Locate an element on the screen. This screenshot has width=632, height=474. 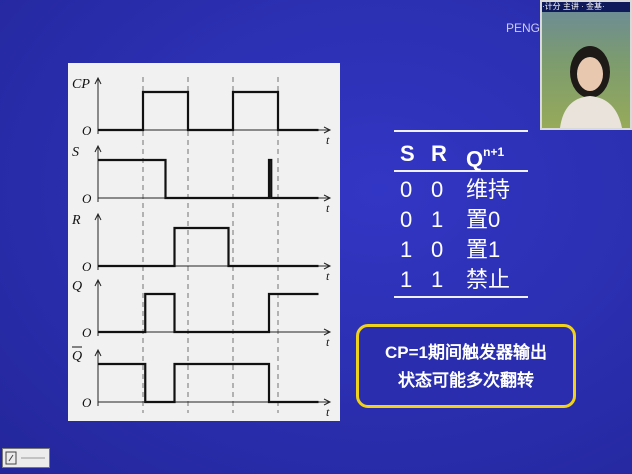
header-q-next: Qn+1 is located at coordinates (485, 156).